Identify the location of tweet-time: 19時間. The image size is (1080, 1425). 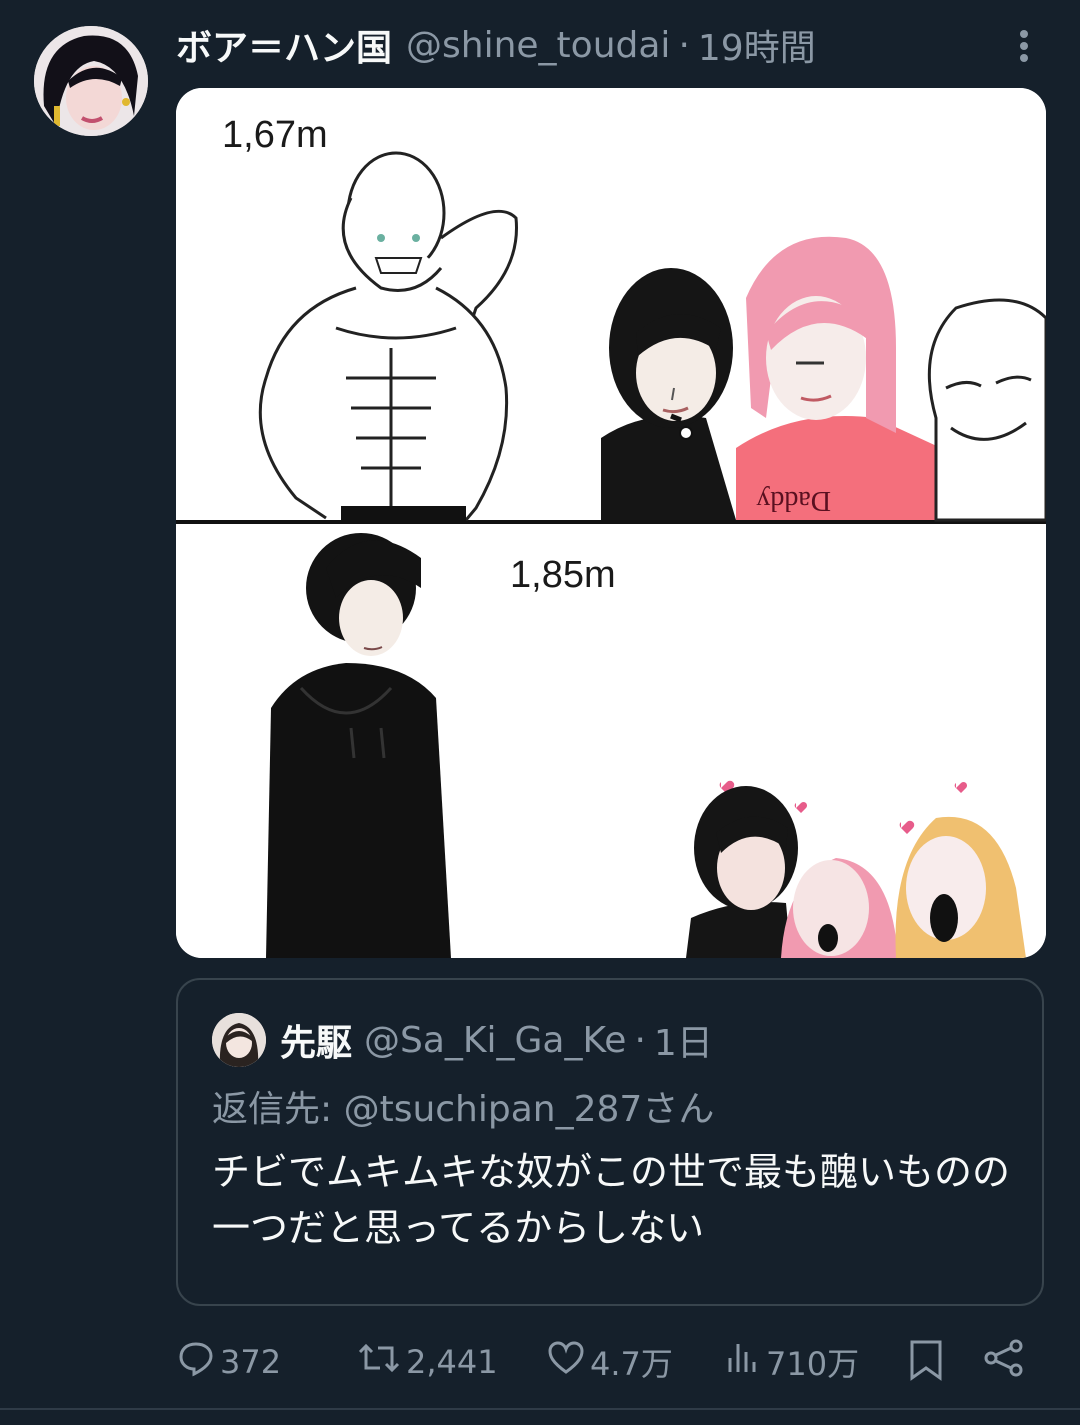
(757, 45).